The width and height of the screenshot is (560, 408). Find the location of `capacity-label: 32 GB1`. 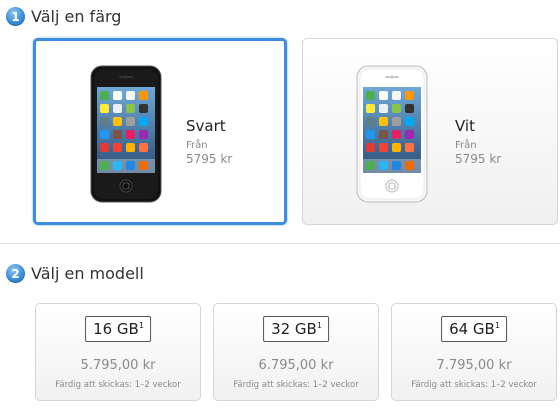

capacity-label: 32 GB1 is located at coordinates (296, 329).